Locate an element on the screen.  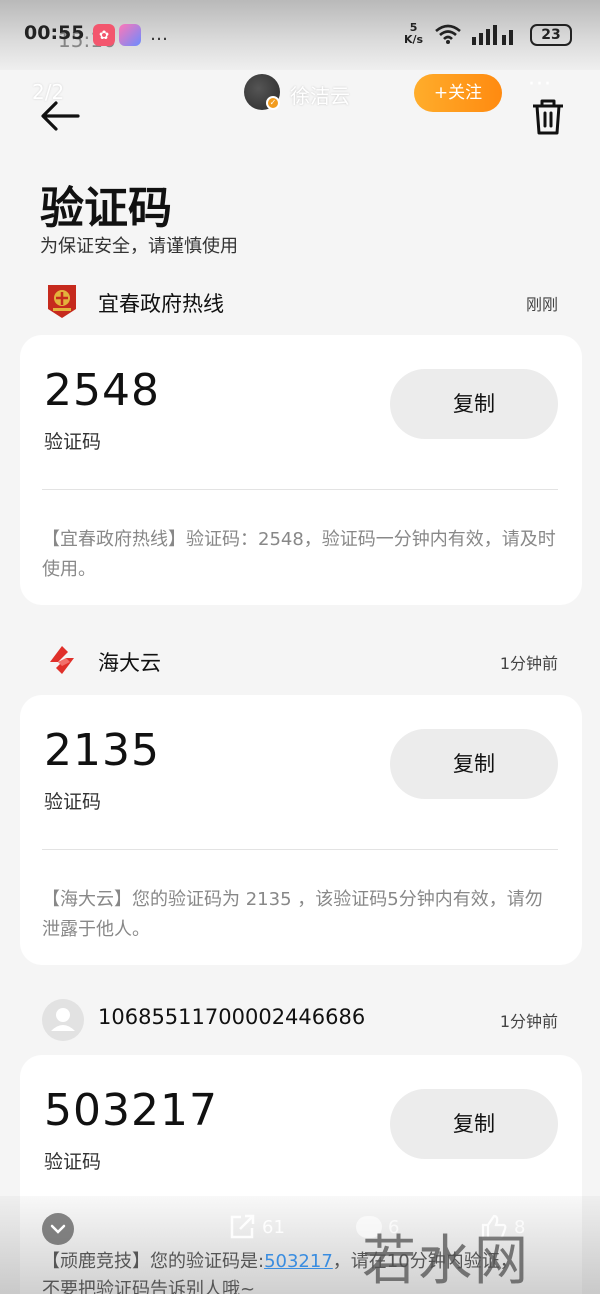
sender-row: 宜春政府热线 刚刚 is located at coordinates (300, 303).